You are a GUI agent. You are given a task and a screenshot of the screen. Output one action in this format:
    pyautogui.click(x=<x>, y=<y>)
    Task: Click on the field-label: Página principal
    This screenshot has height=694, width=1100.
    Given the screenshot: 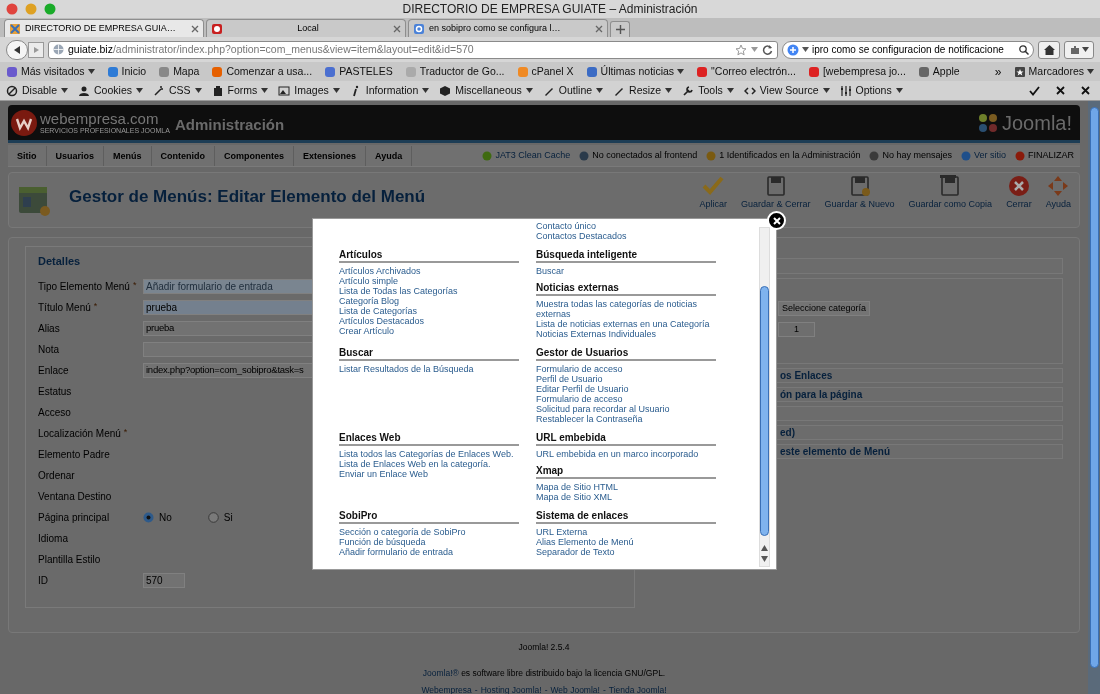 What is the action you would take?
    pyautogui.click(x=74, y=517)
    